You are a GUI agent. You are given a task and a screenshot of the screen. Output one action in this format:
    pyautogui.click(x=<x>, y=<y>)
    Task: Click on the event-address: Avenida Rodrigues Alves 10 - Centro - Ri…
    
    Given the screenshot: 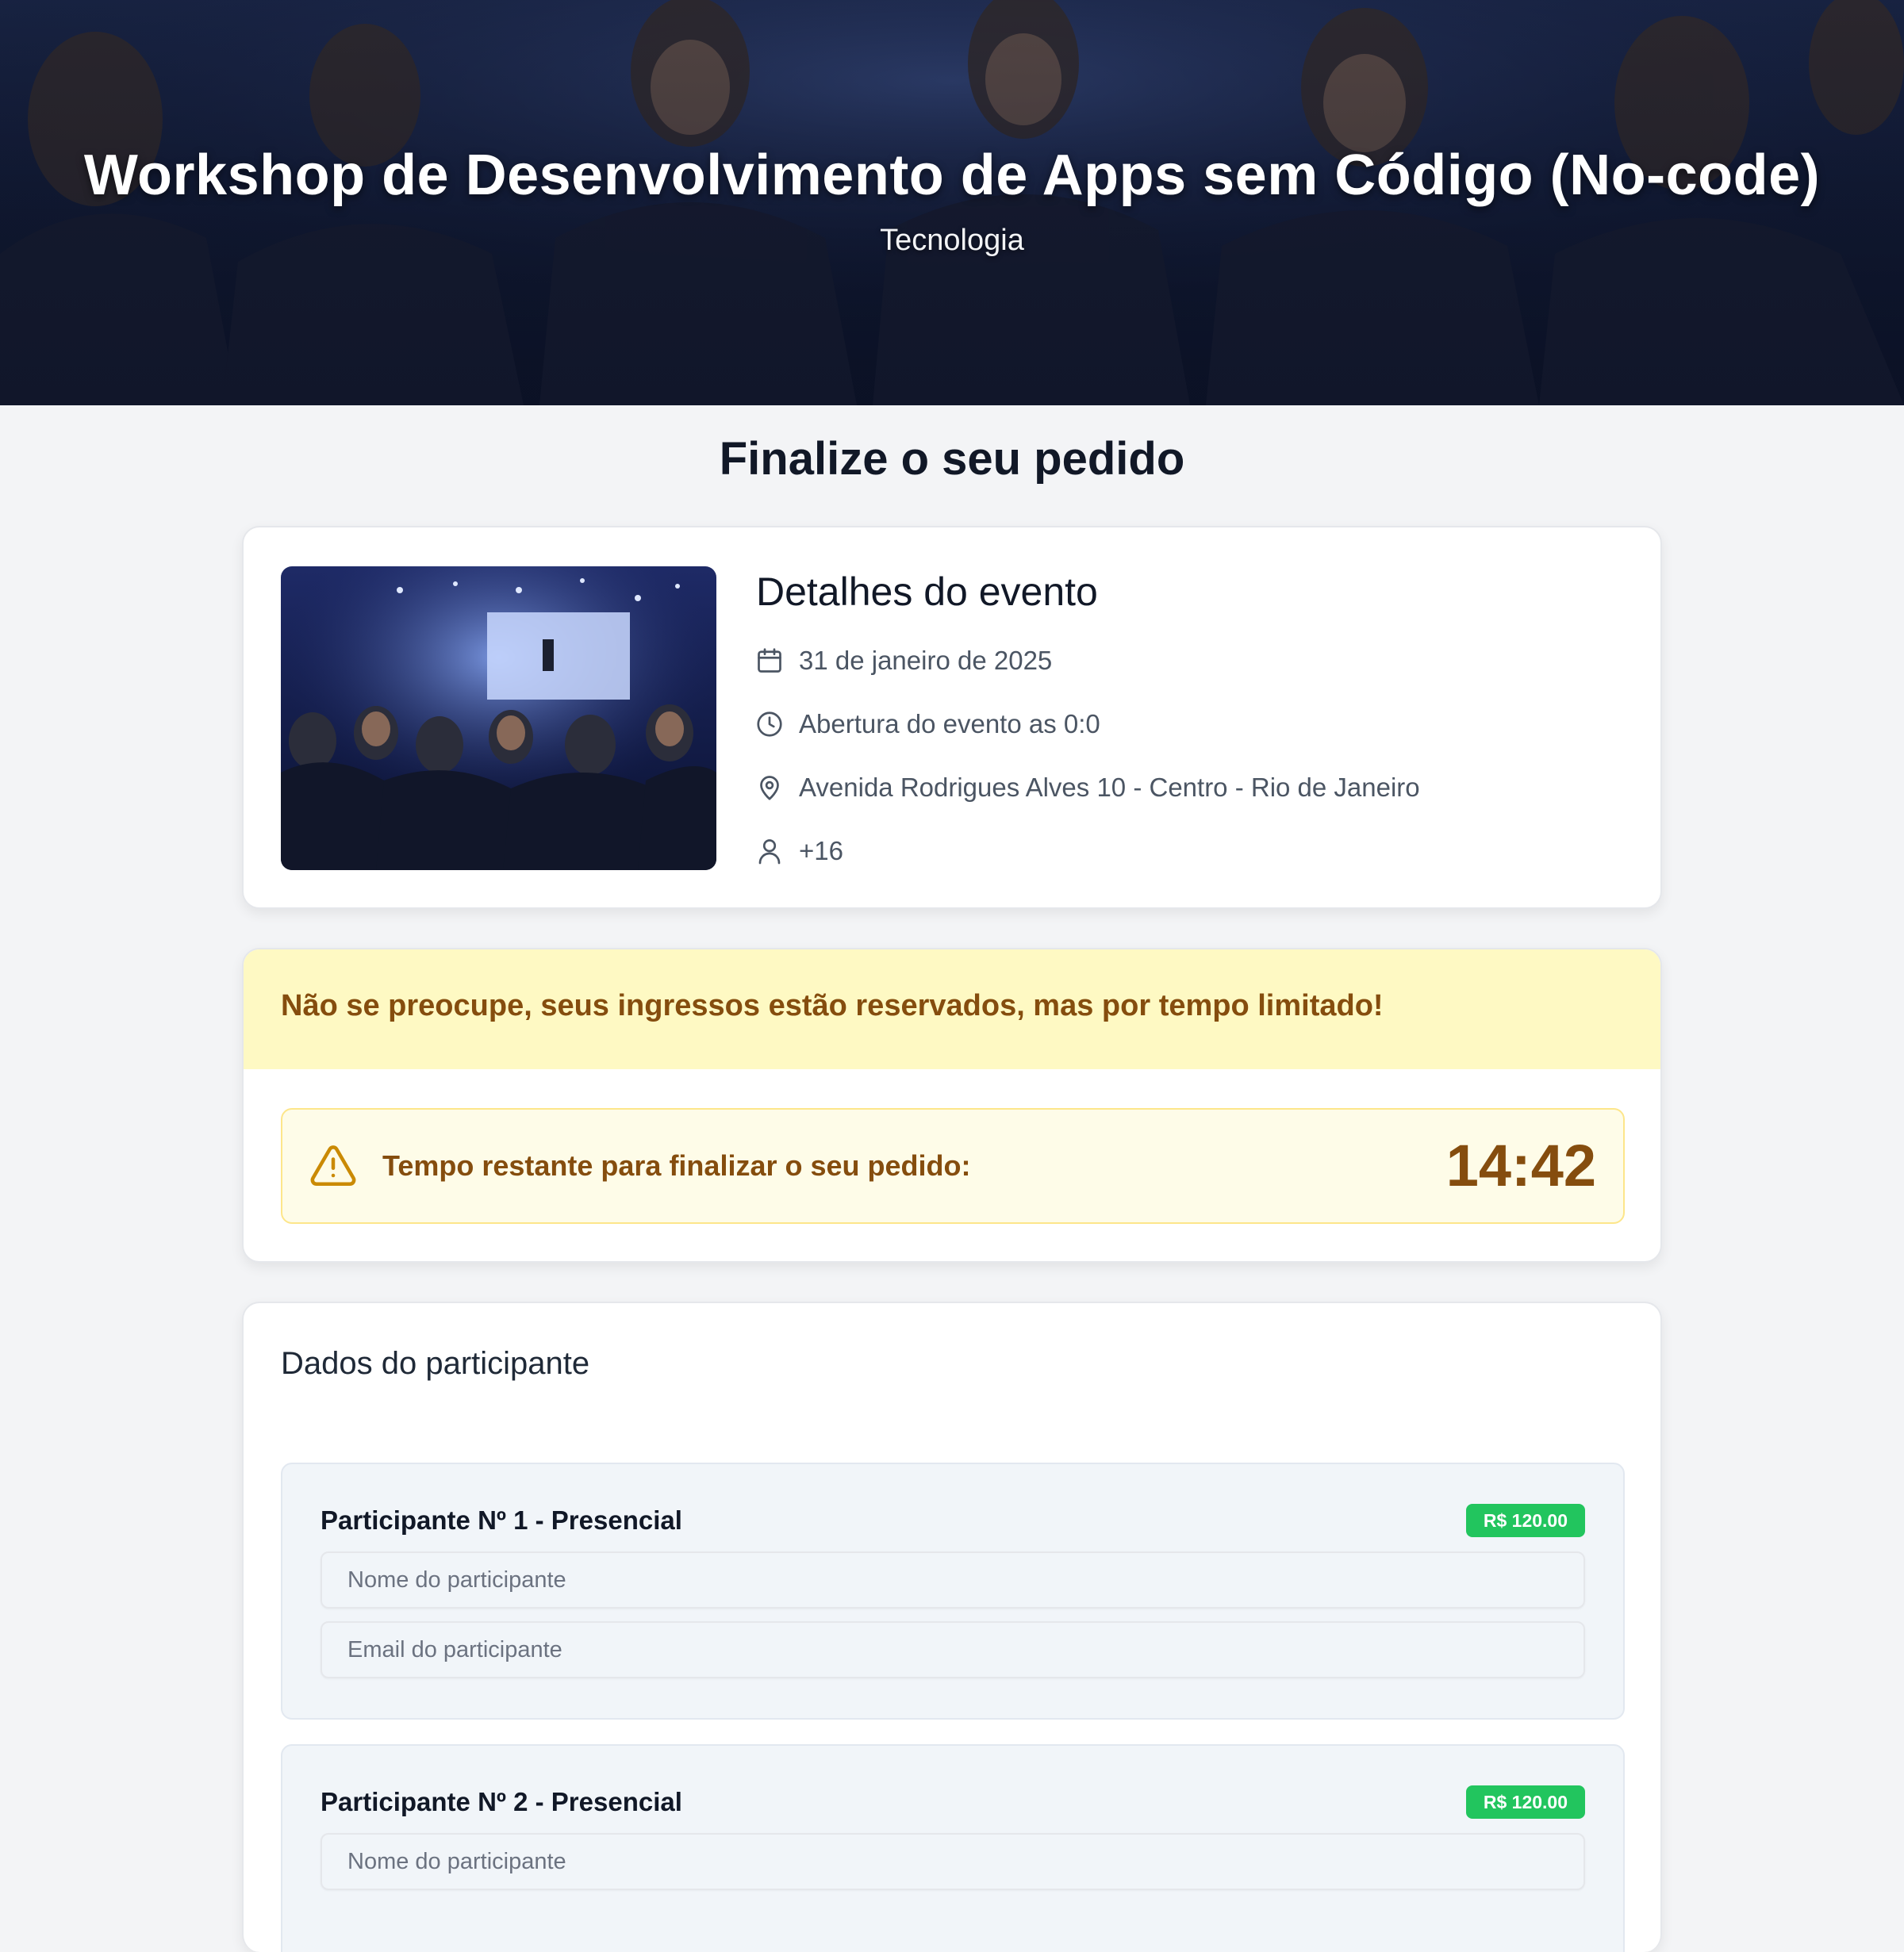 What is the action you would take?
    pyautogui.click(x=1109, y=787)
    